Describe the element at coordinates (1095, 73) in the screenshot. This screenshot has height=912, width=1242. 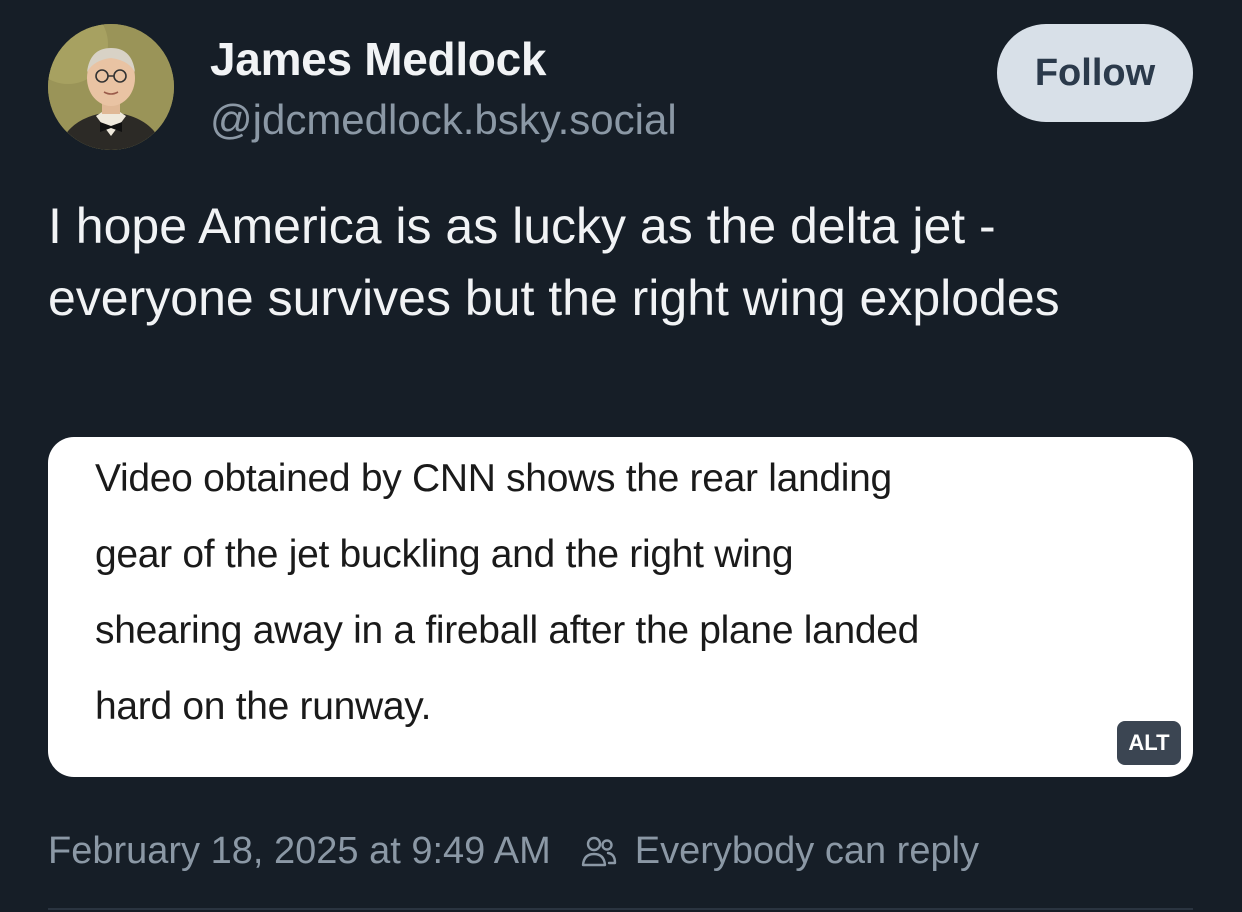
I see `follow-button: Follow` at that location.